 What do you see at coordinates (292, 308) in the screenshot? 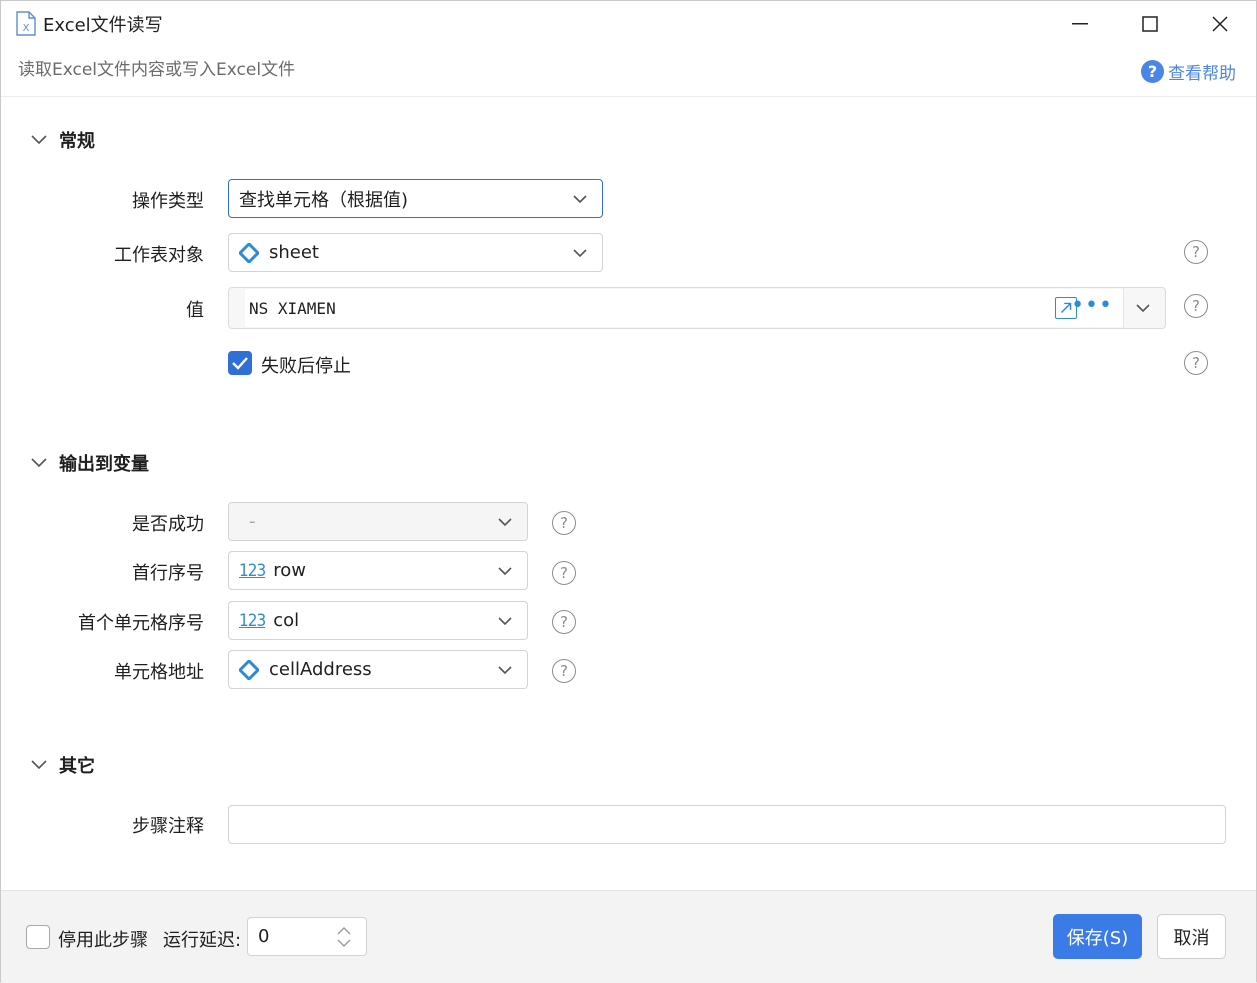
I see `value-text: NS XIAMEN` at bounding box center [292, 308].